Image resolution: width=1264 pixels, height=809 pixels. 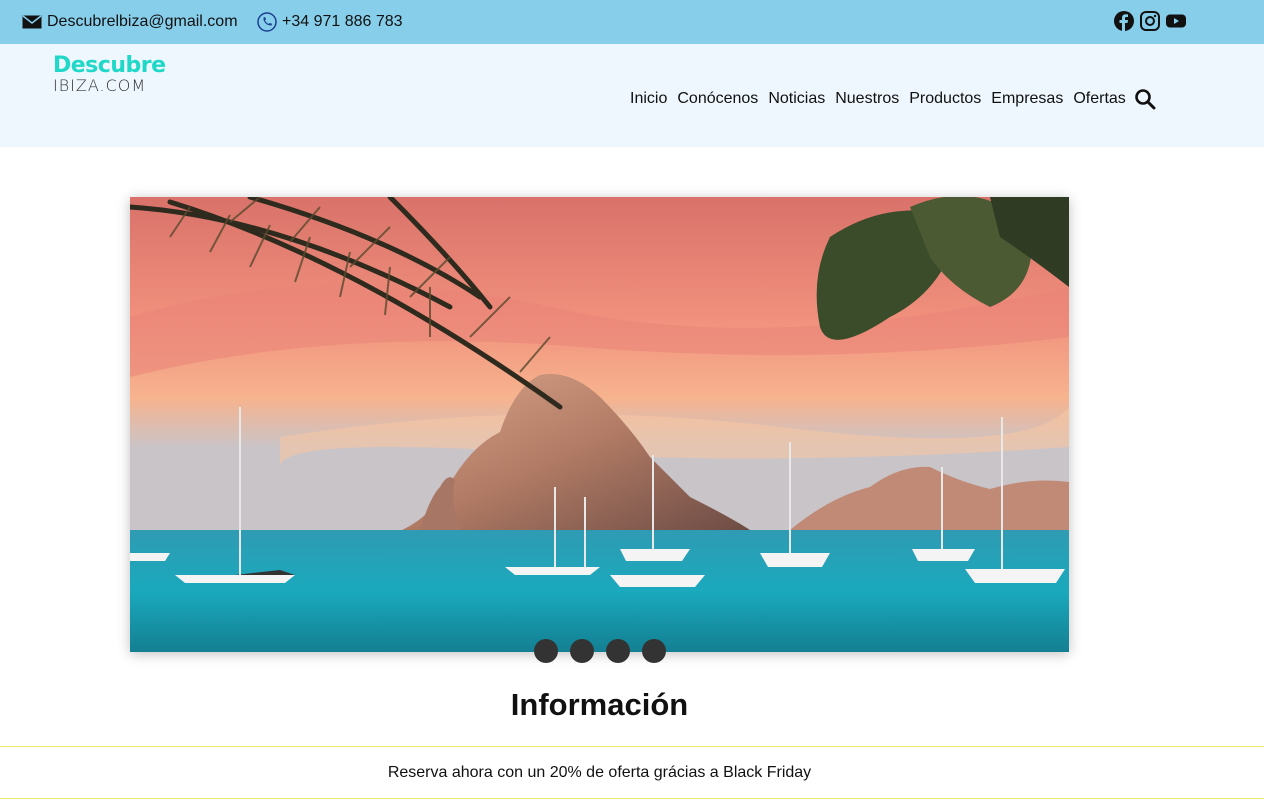 I want to click on facebook-icon, so click(x=1124, y=21).